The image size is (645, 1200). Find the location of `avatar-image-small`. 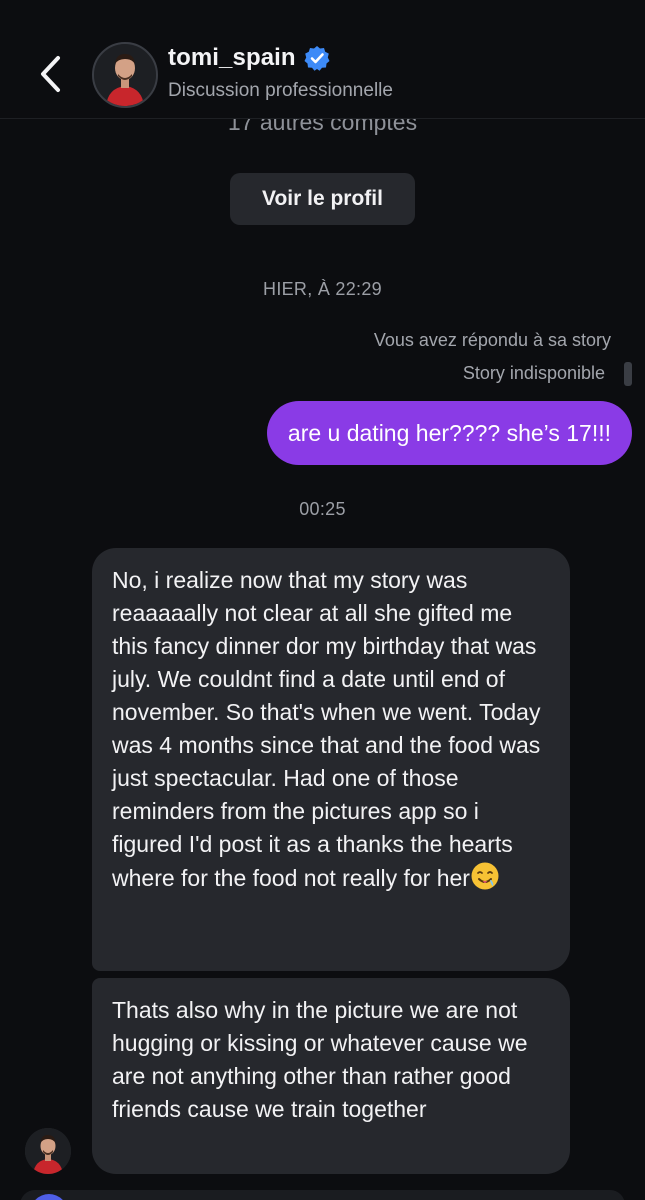

avatar-image-small is located at coordinates (48, 1151).